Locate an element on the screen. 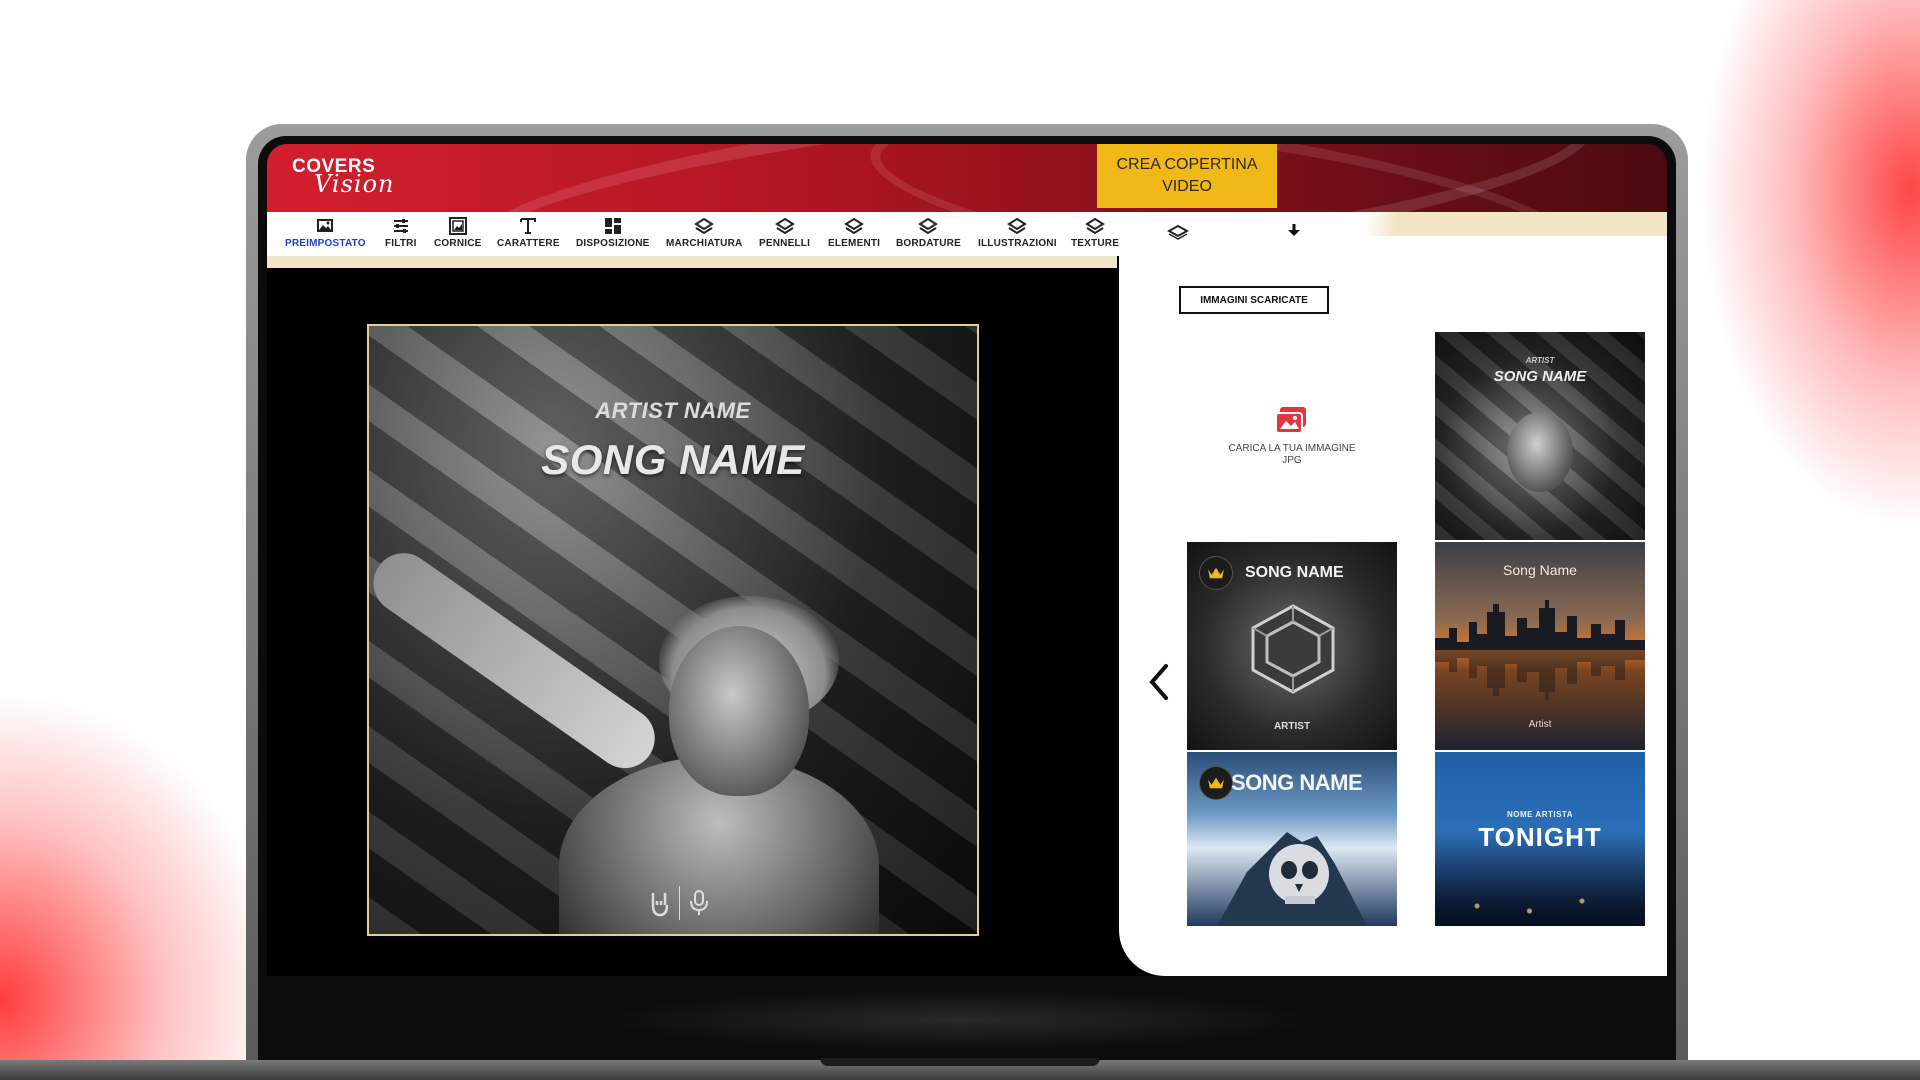  rock-hand-icon is located at coordinates (660, 905).